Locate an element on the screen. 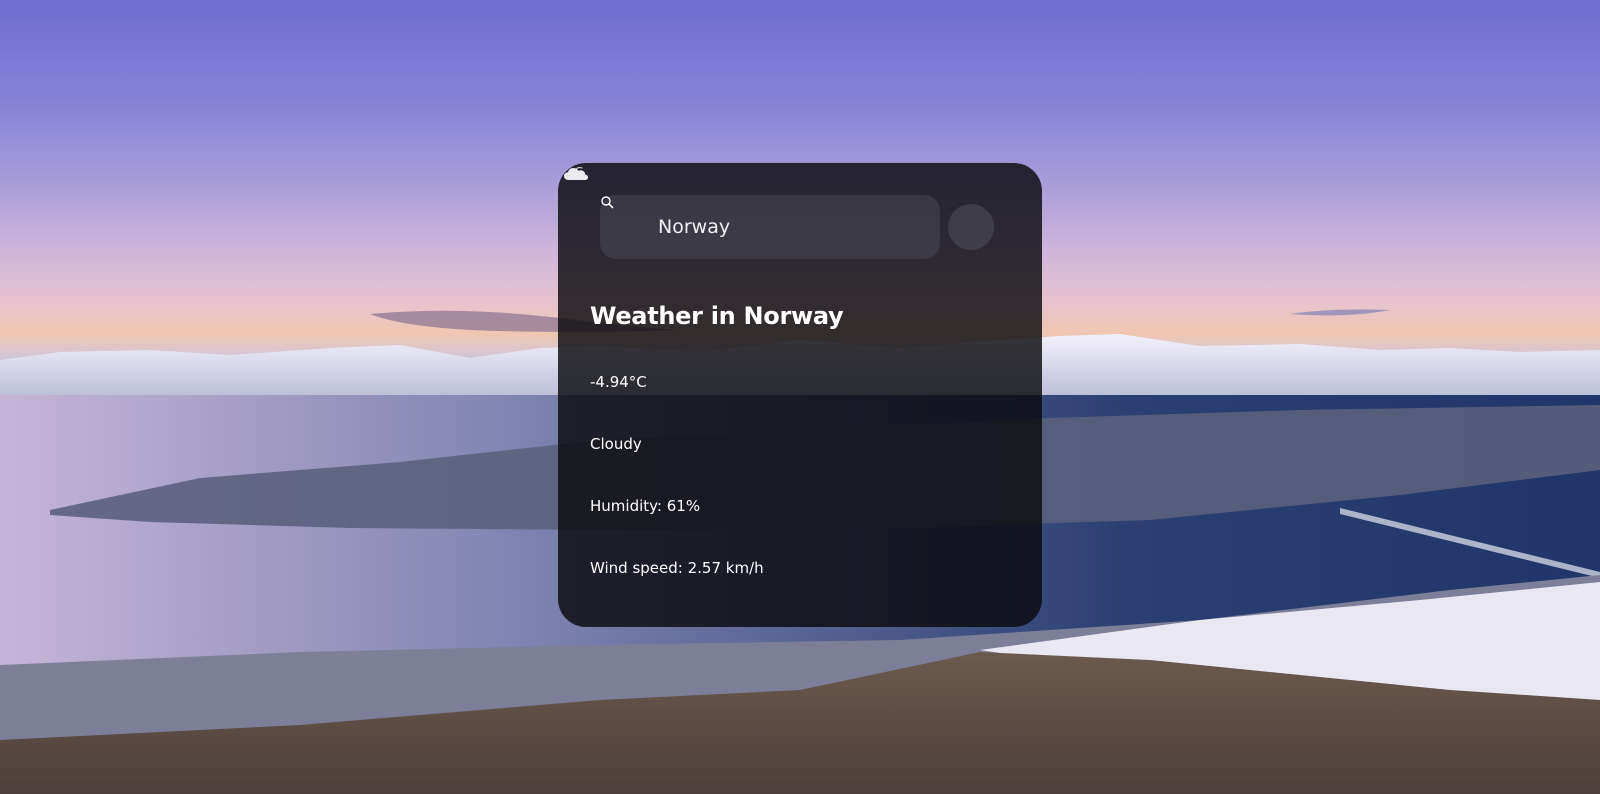  weather-condition: Cloudy is located at coordinates (787, 310).